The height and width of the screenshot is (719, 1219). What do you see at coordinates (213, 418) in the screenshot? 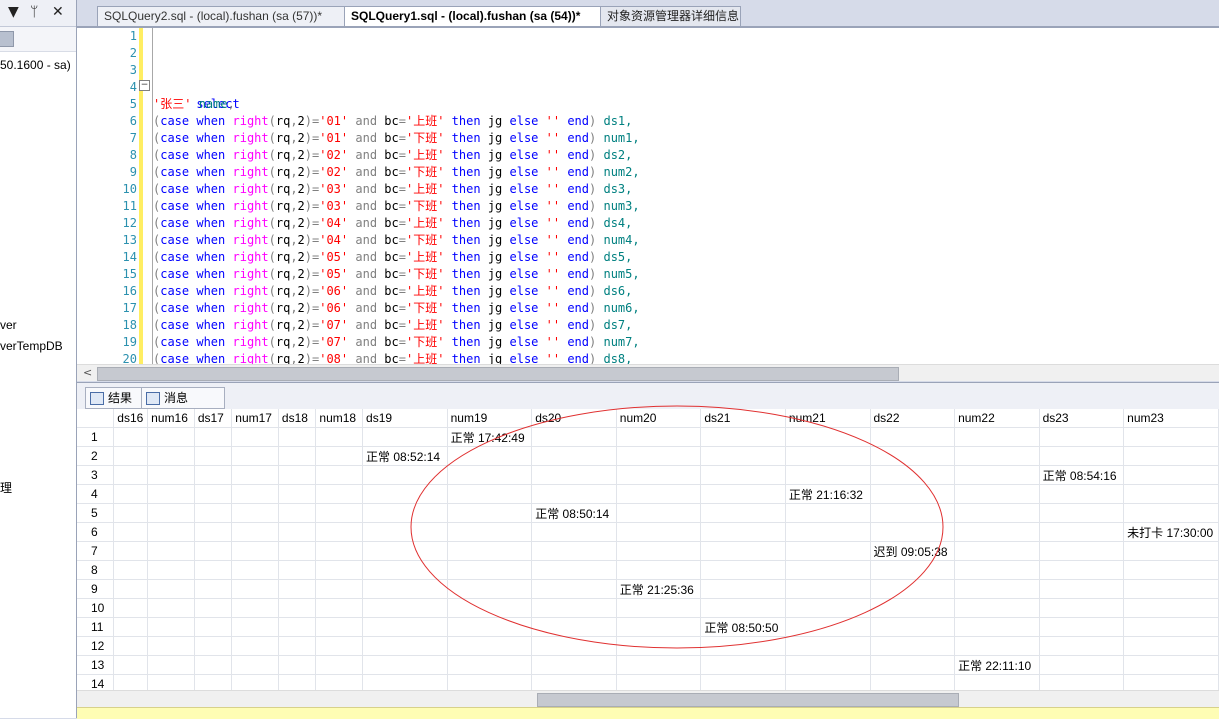
I see `column-header: ds17` at bounding box center [213, 418].